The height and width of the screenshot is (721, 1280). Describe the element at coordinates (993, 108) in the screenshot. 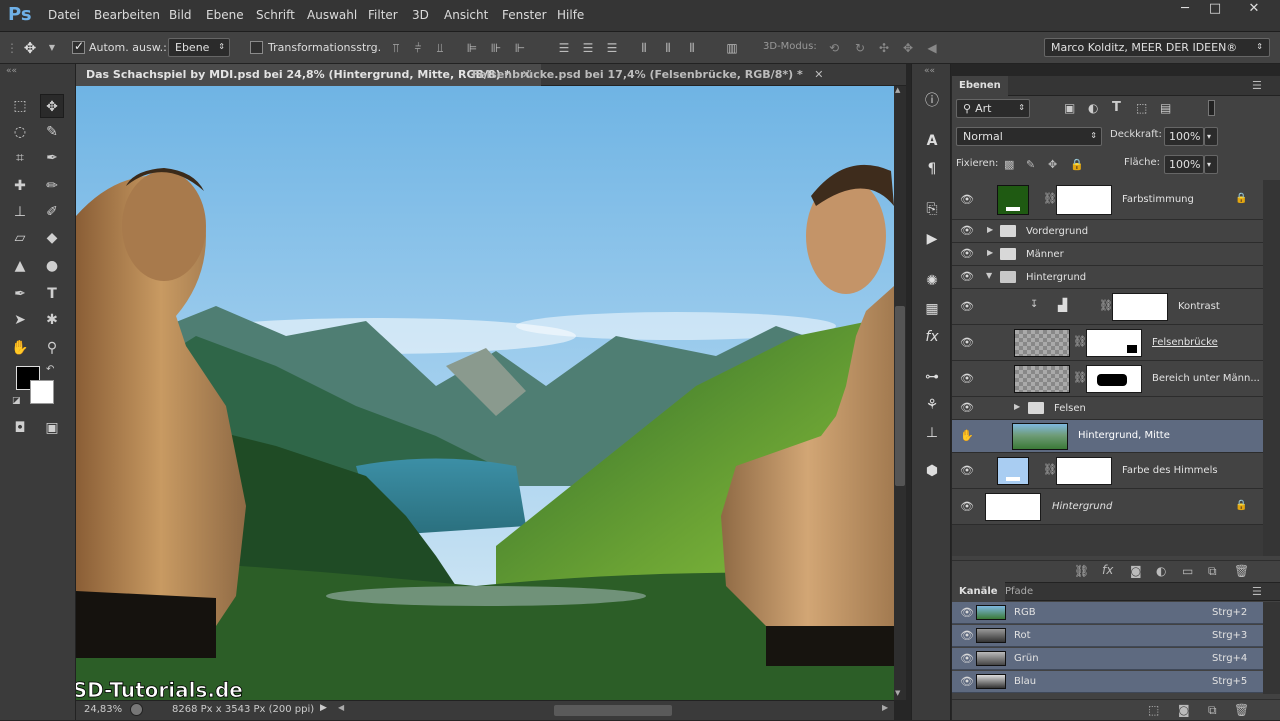

I see `layer-filter-dropdown: ⚲ Art ⇕` at that location.